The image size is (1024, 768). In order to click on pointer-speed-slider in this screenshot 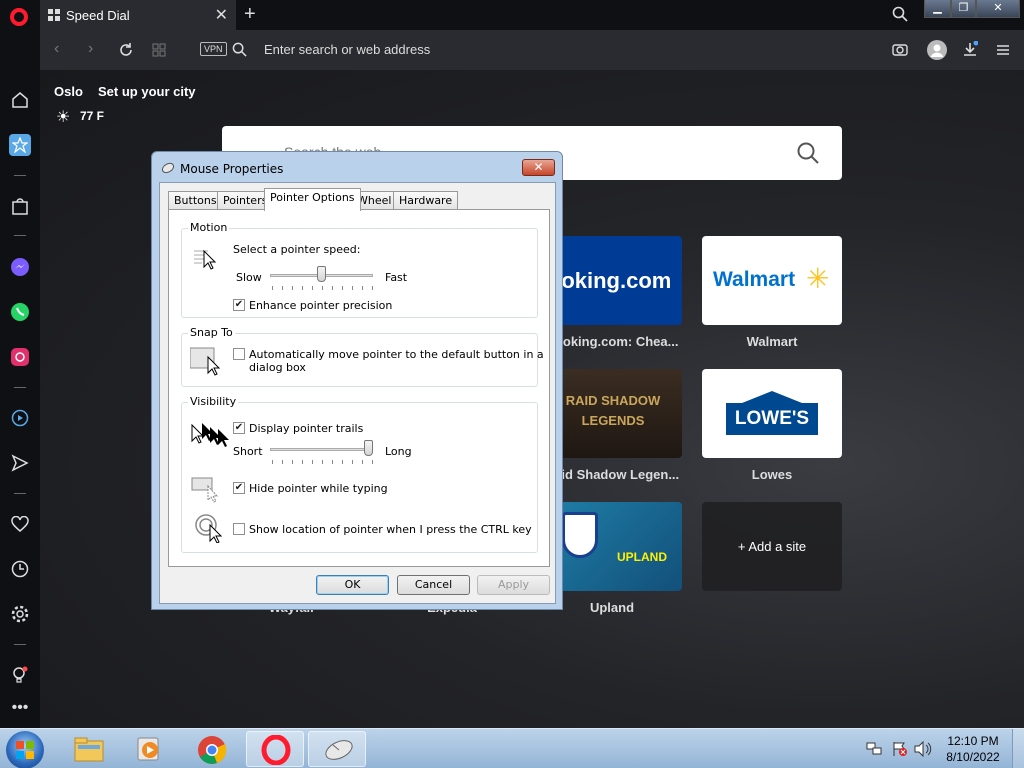, I will do `click(321, 274)`.